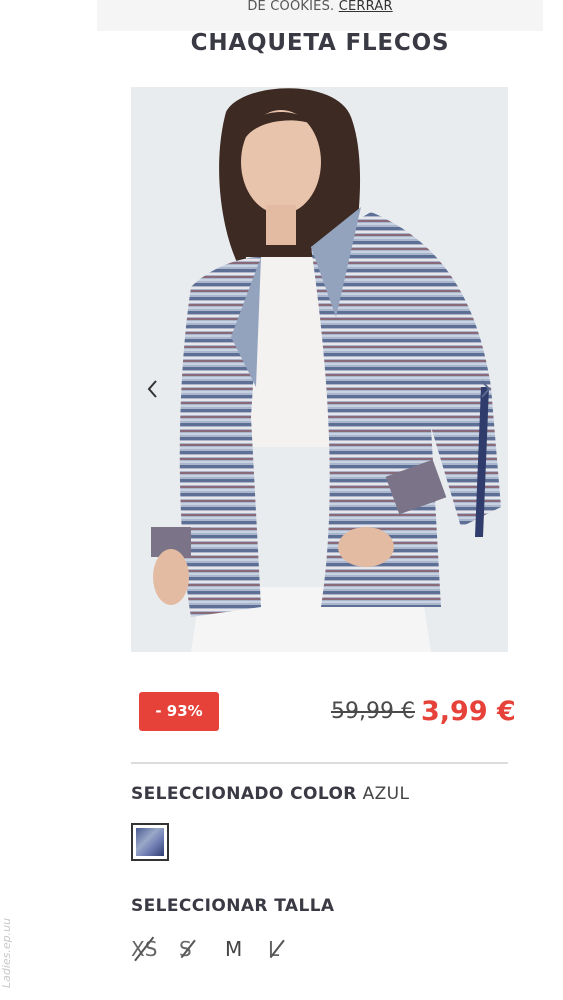  What do you see at coordinates (144, 949) in the screenshot?
I see `size-option-xs: XS` at bounding box center [144, 949].